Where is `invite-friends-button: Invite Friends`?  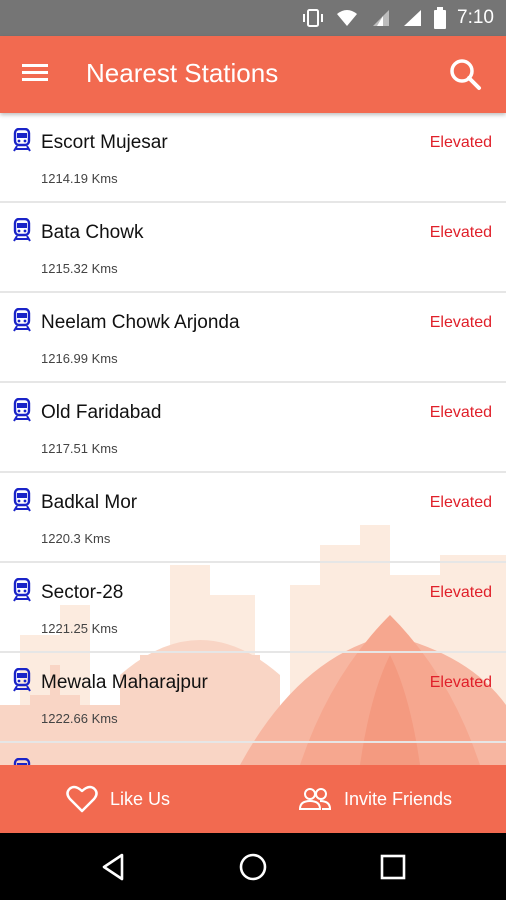
invite-friends-button: Invite Friends is located at coordinates (375, 799).